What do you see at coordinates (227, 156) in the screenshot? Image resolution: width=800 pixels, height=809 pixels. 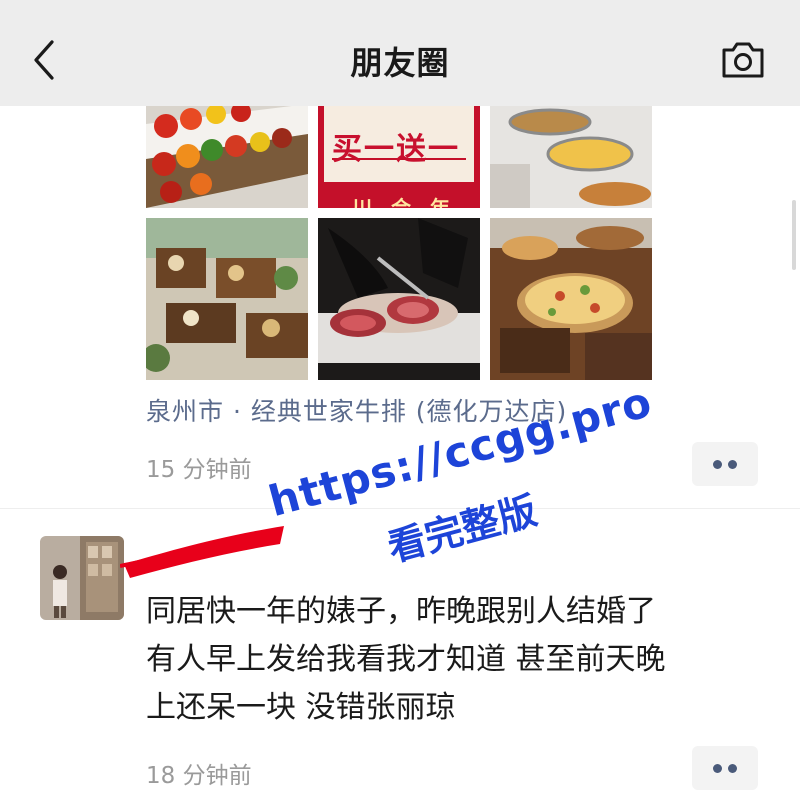 I see `post-photo-fruit-buffet` at bounding box center [227, 156].